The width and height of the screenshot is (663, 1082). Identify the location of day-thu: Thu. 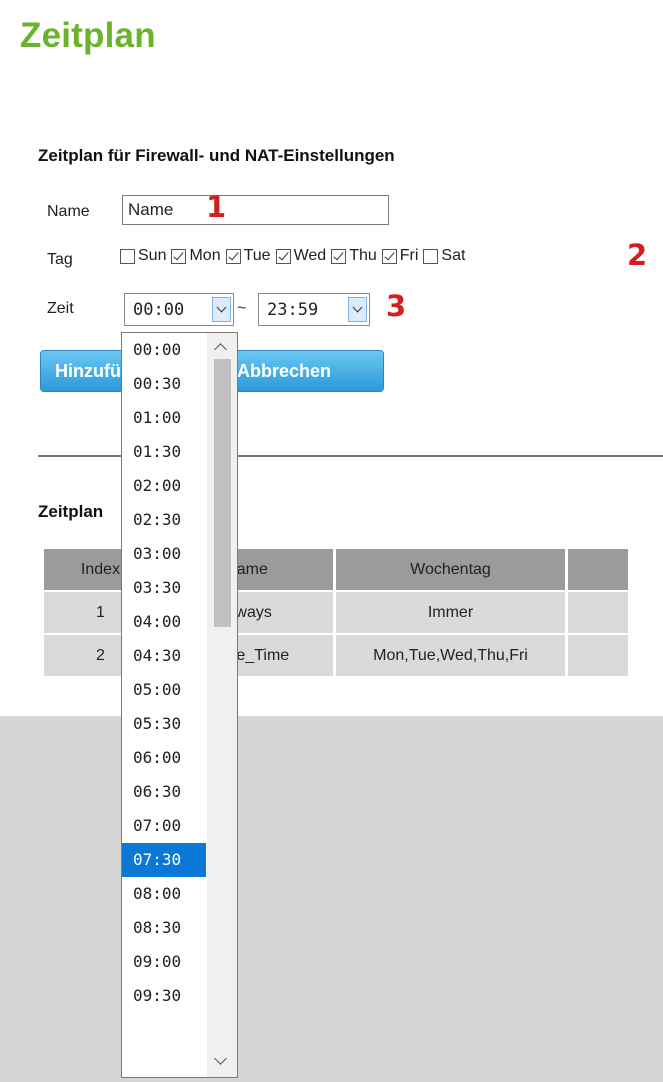
(354, 256).